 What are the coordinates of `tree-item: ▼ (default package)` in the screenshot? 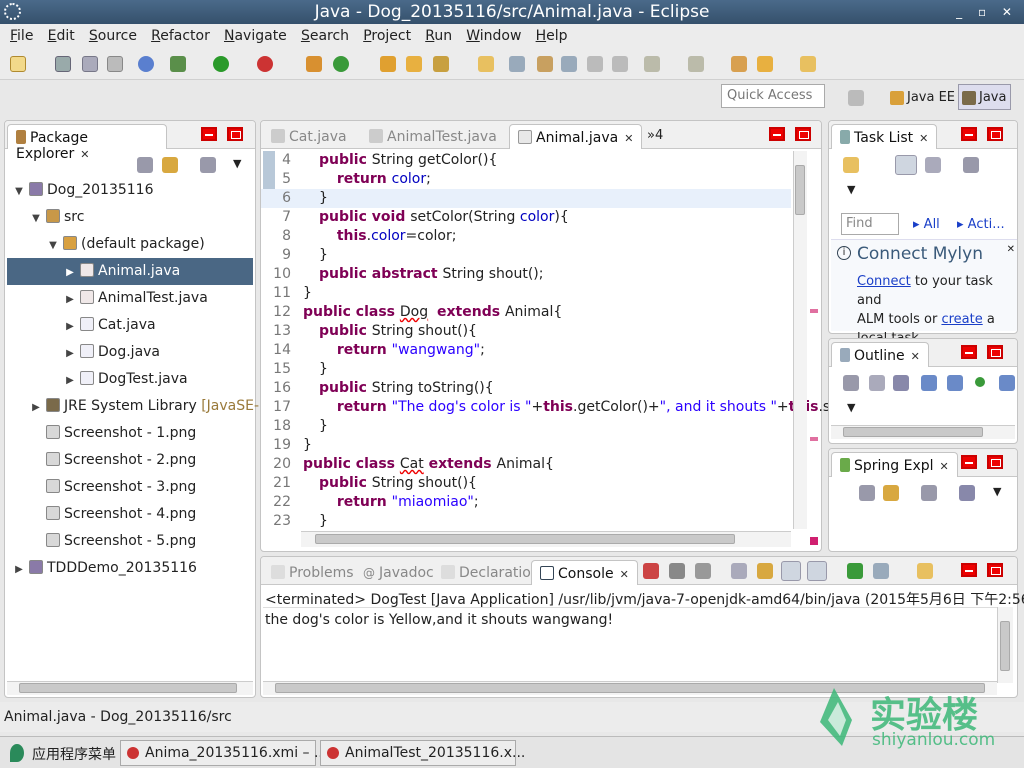 It's located at (130, 244).